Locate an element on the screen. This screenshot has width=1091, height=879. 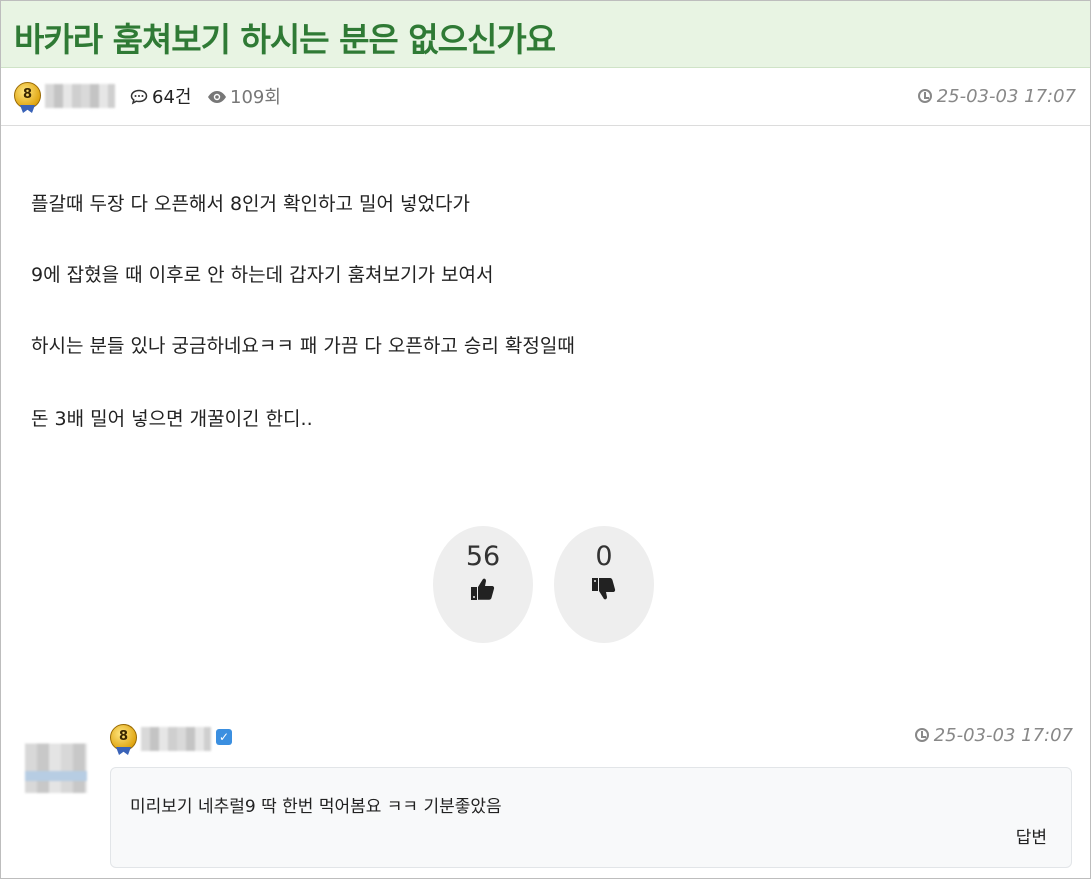
body-line: 9에 잡혔을 때 이후로 안 하는데 갑자기 훔쳐보기가 보여서 is located at coordinates (262, 275).